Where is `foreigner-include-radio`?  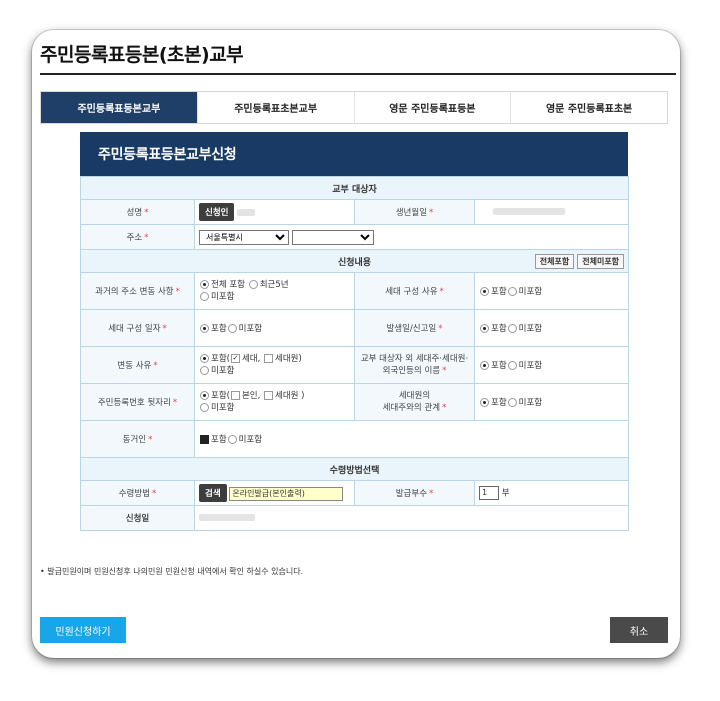
foreigner-include-radio is located at coordinates (484, 365).